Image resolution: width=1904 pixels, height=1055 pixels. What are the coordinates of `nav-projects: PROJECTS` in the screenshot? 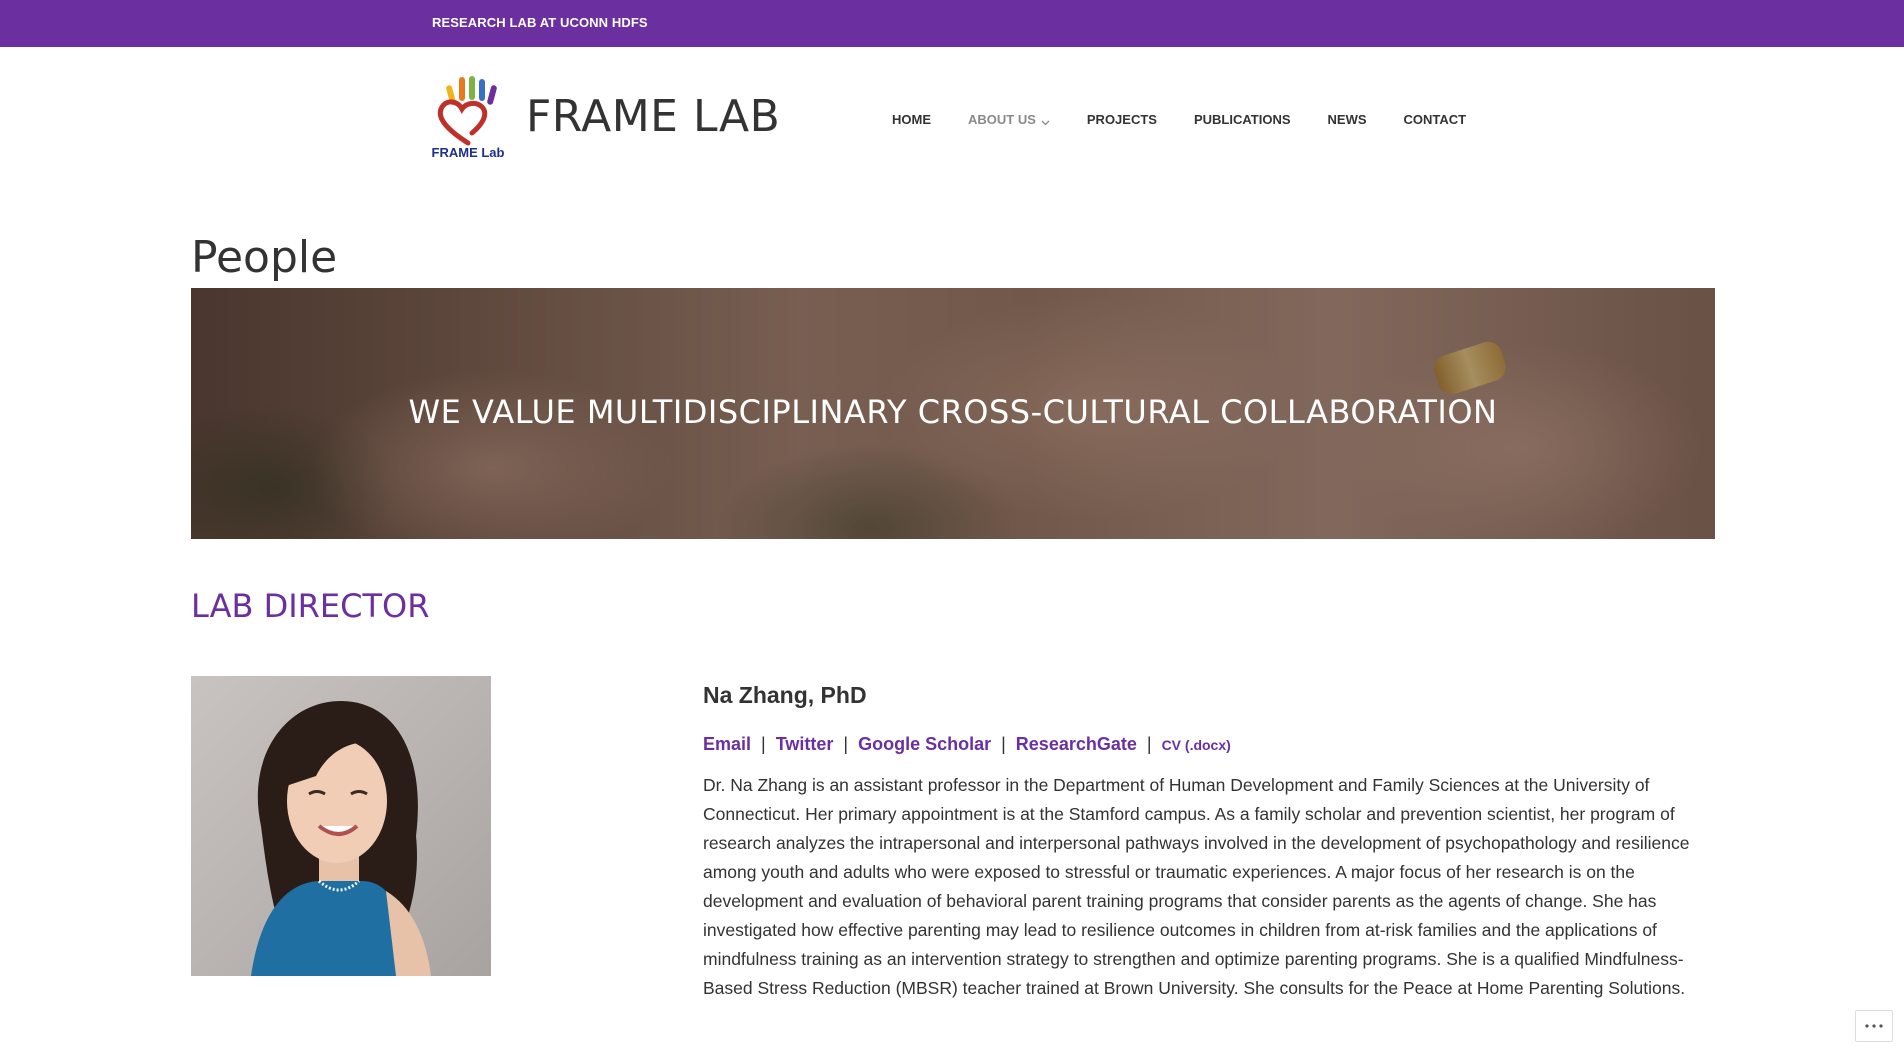 It's located at (1122, 119).